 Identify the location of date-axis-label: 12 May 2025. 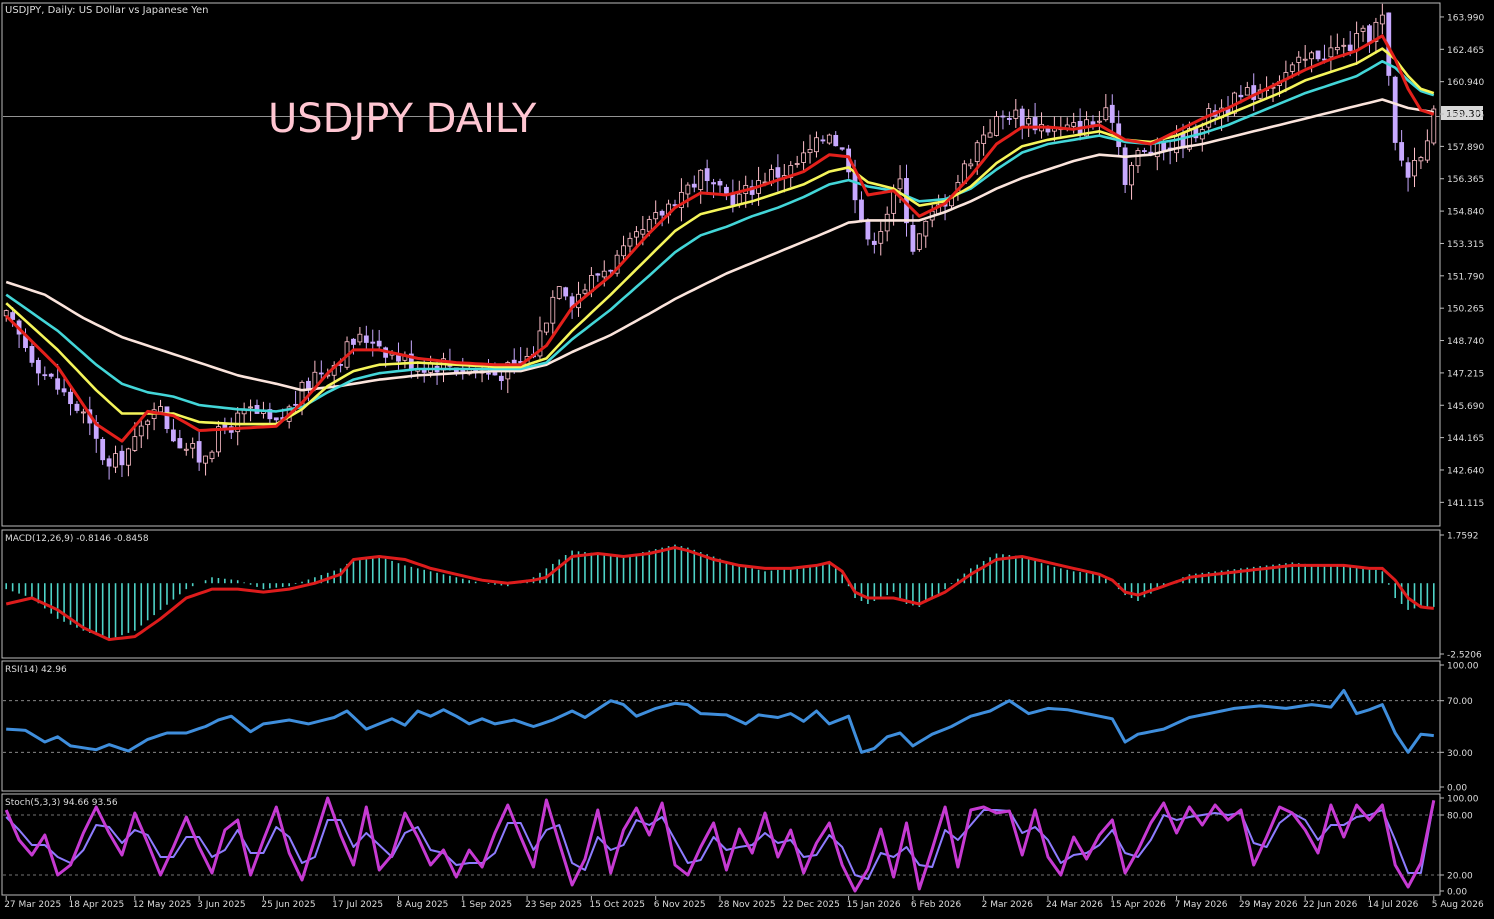
(162, 905).